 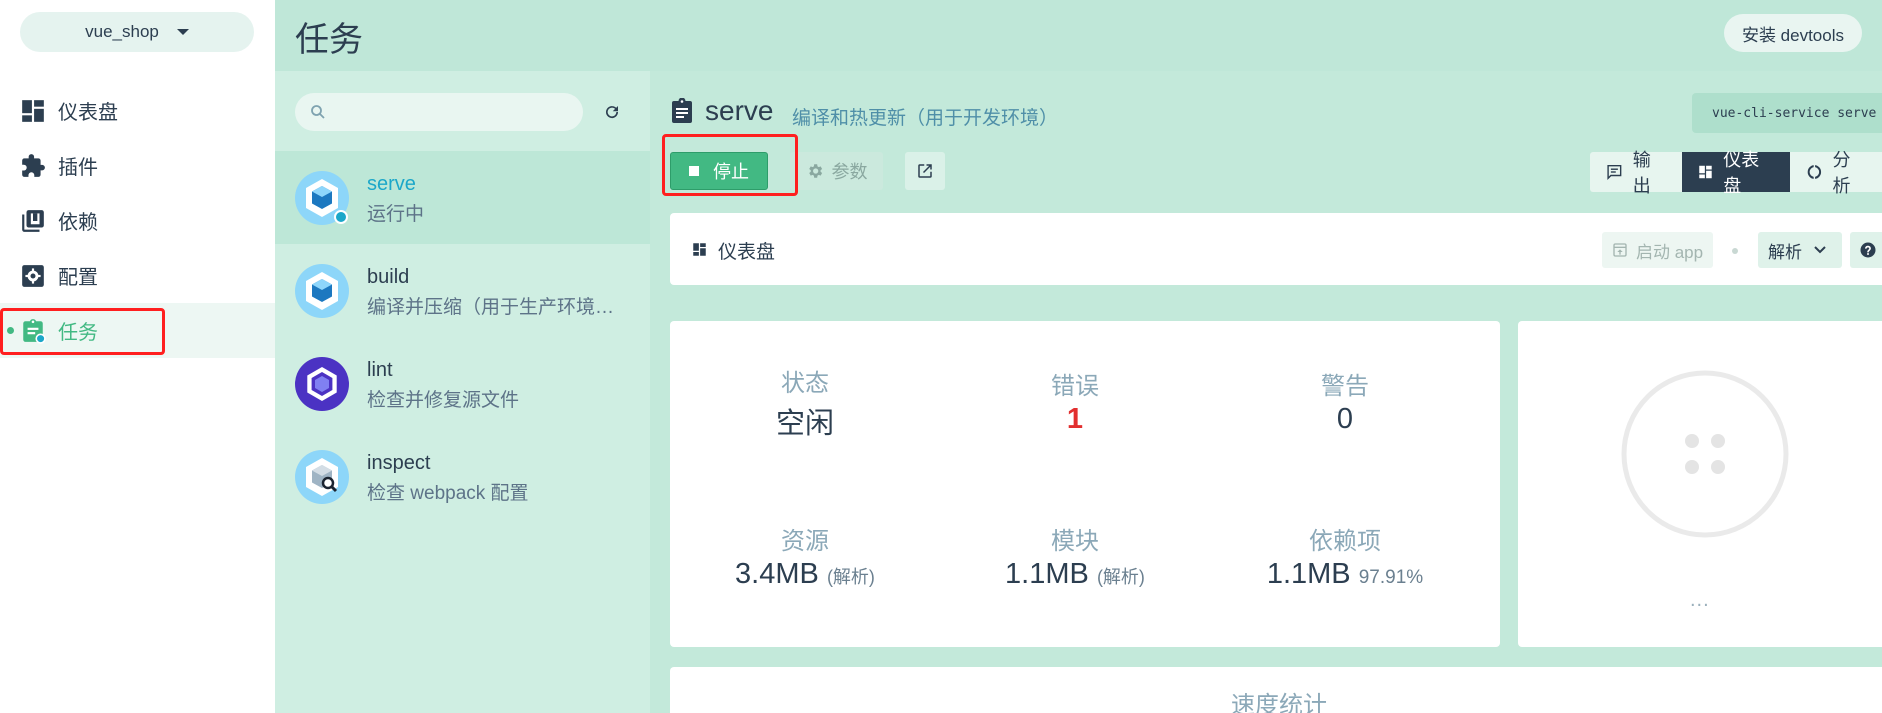 I want to click on view-tabs: 输出 仪表盘 分析, so click(x=1736, y=173).